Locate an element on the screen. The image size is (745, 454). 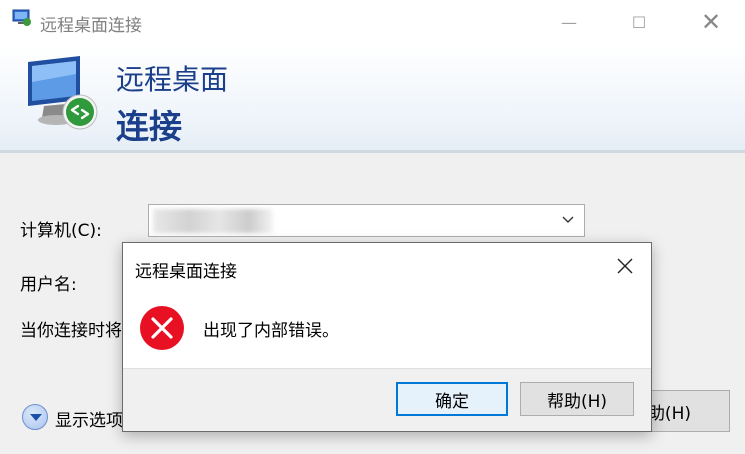
remote-desktop-icon is located at coordinates (22, 18).